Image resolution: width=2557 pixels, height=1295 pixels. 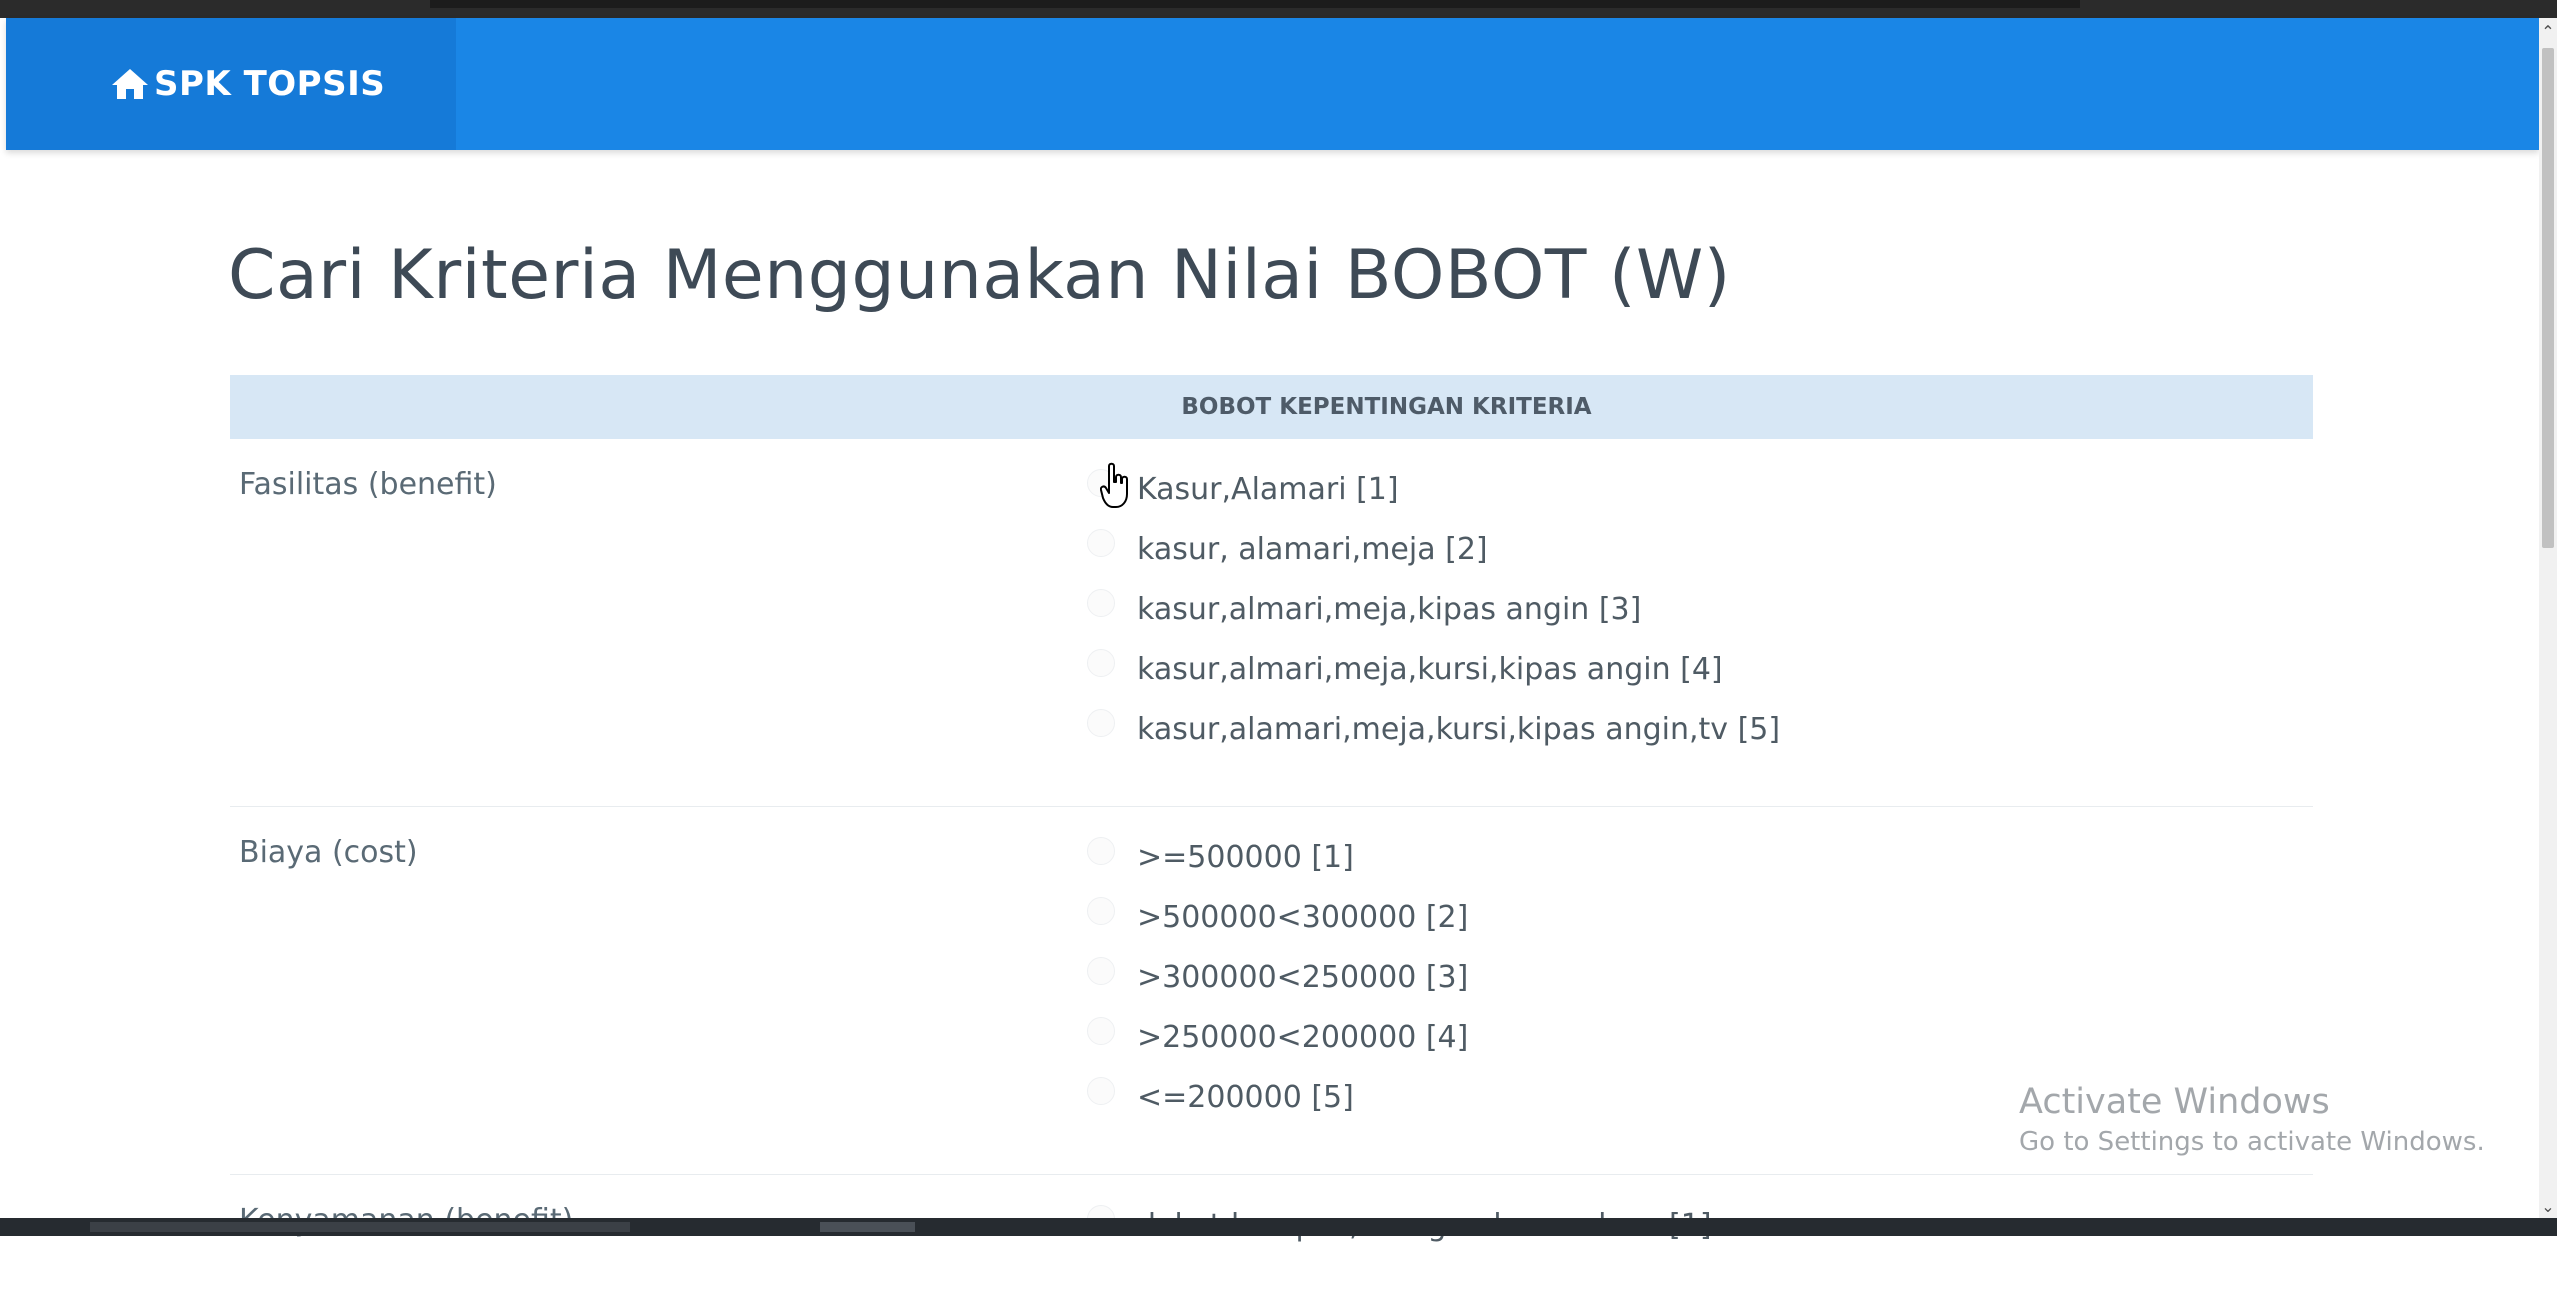 I want to click on home-icon, so click(x=130, y=84).